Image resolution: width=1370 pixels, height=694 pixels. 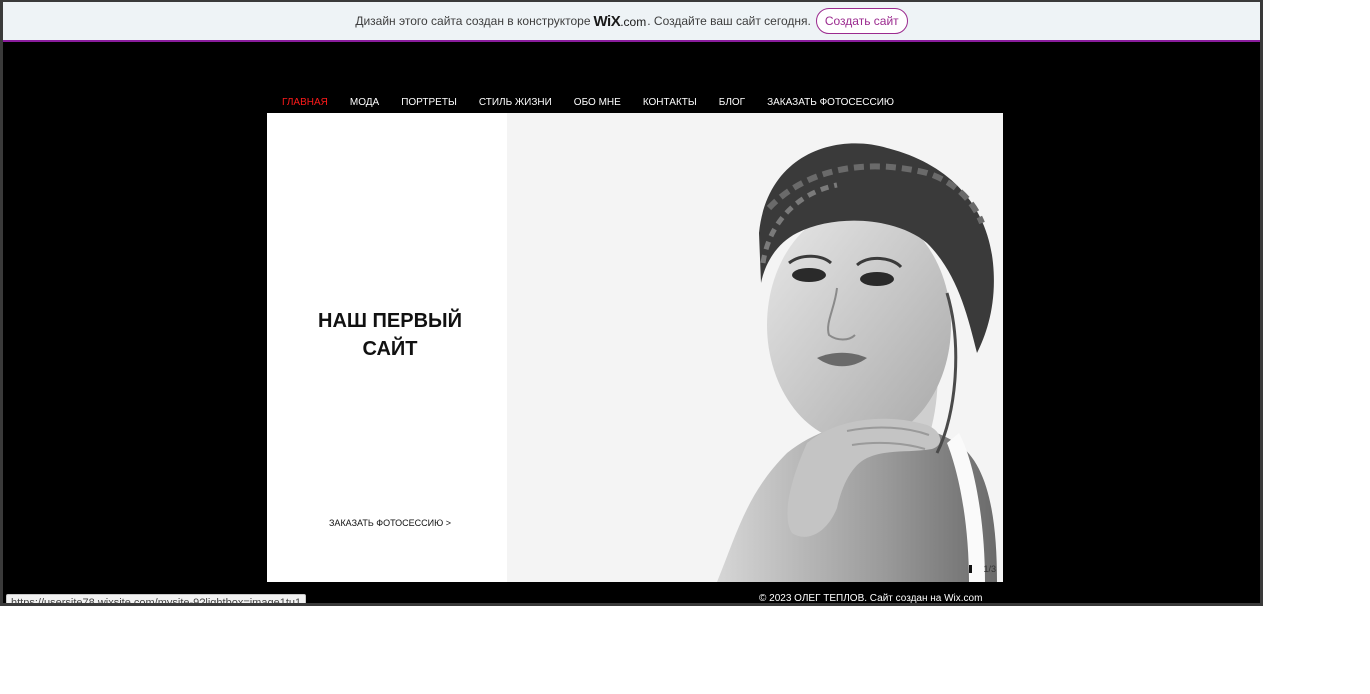 What do you see at coordinates (989, 569) in the screenshot?
I see `slide-counter: 1/3` at bounding box center [989, 569].